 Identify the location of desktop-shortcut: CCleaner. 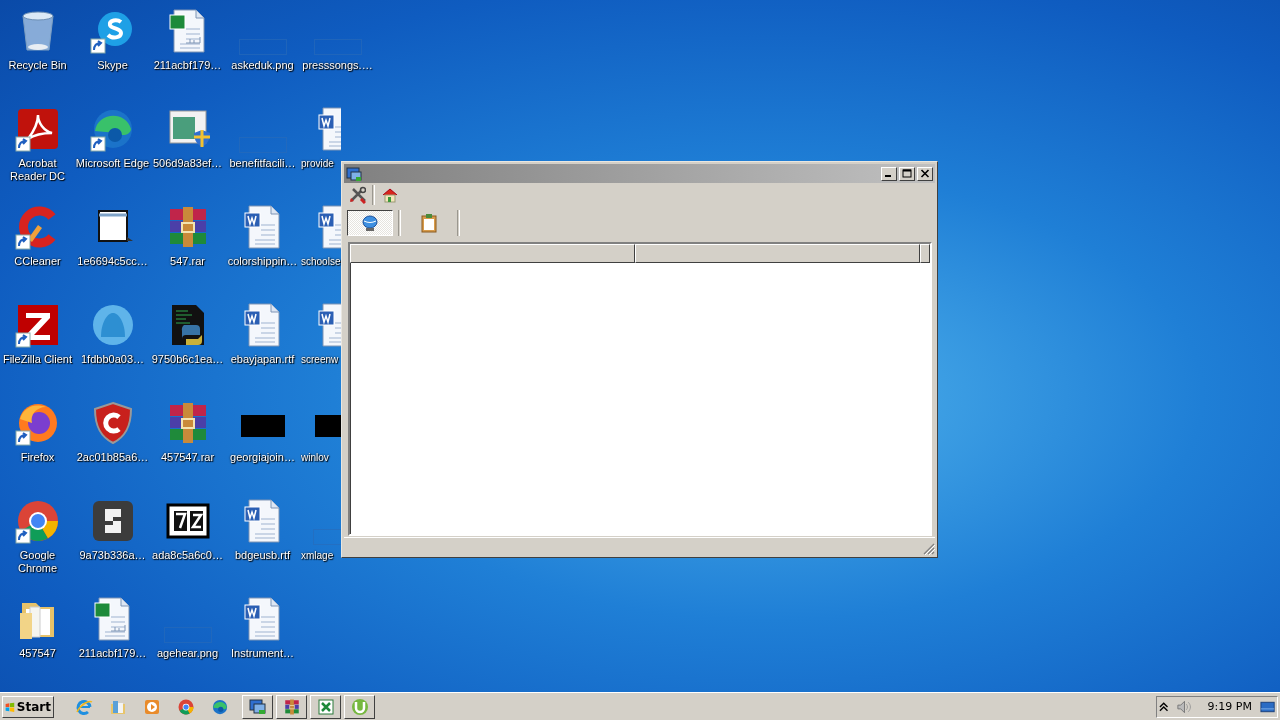
(37, 247).